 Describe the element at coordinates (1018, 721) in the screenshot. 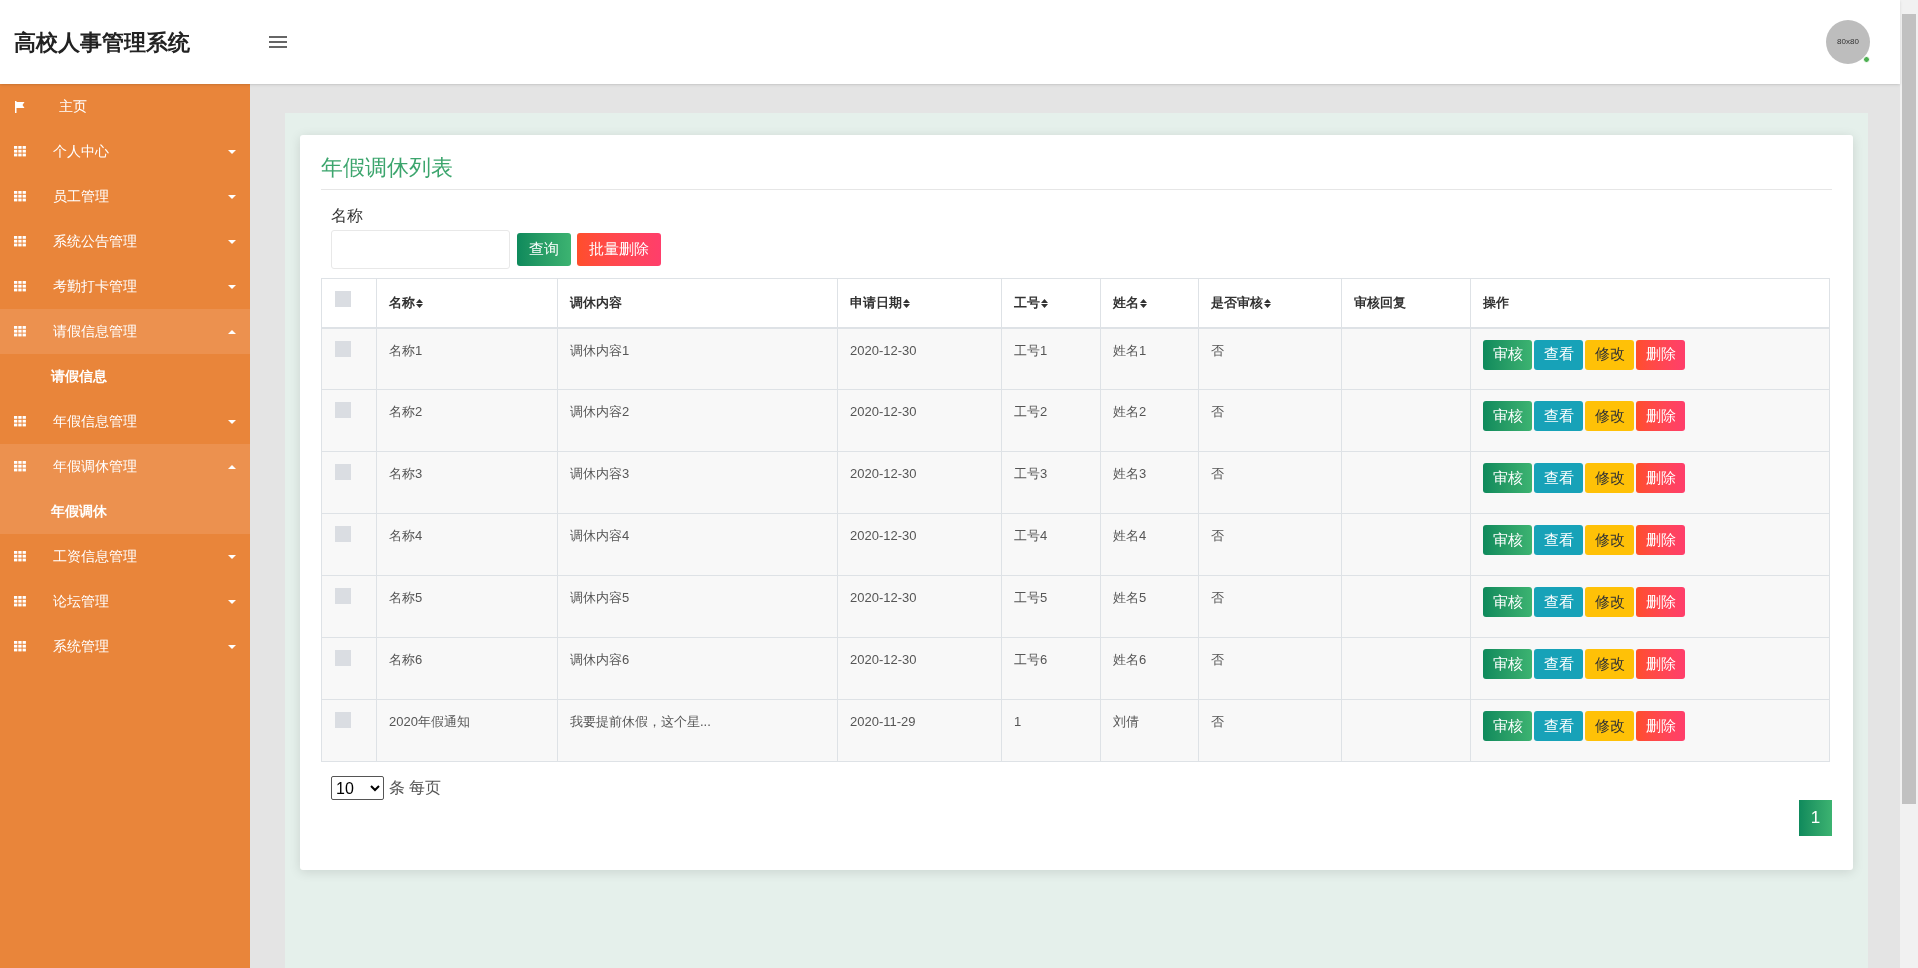

I see `table-cell: 1` at that location.